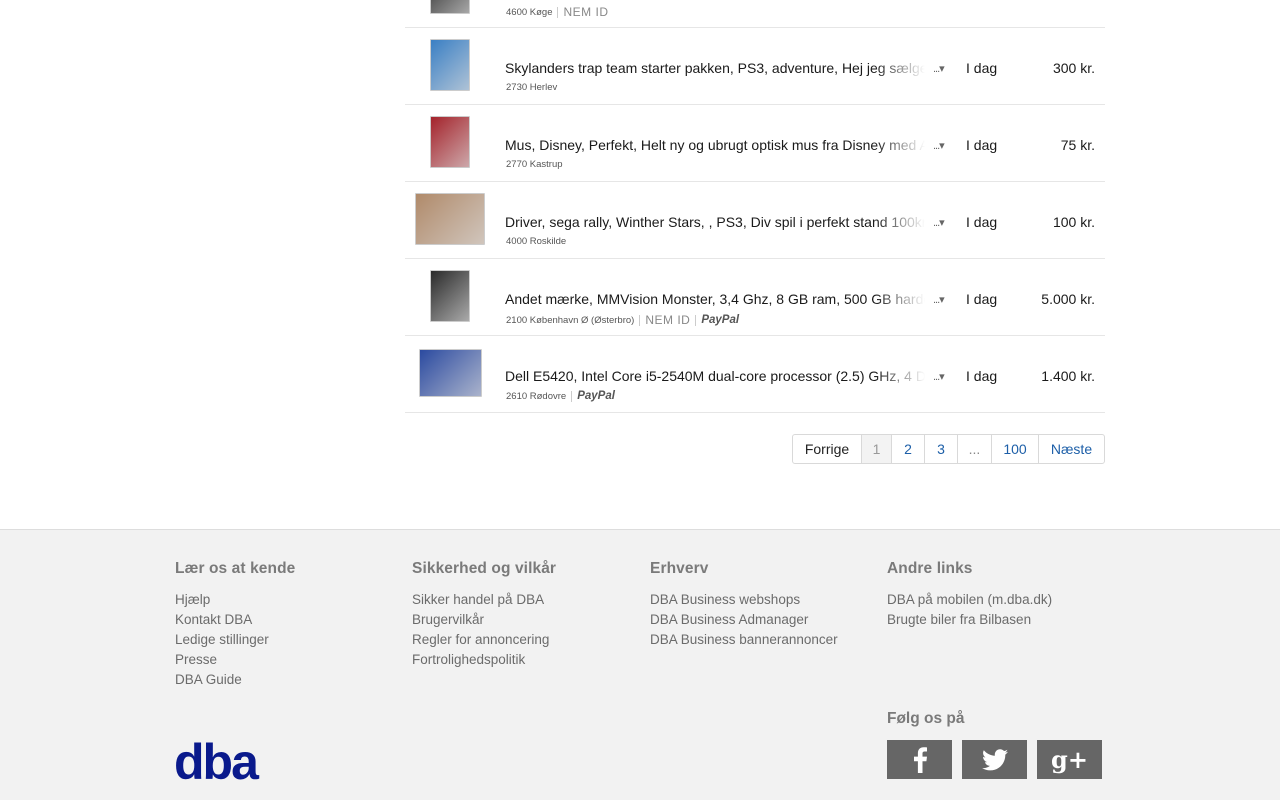 This screenshot has width=1280, height=800. I want to click on listing-meta: 4600 Køge NEM ID, so click(557, 12).